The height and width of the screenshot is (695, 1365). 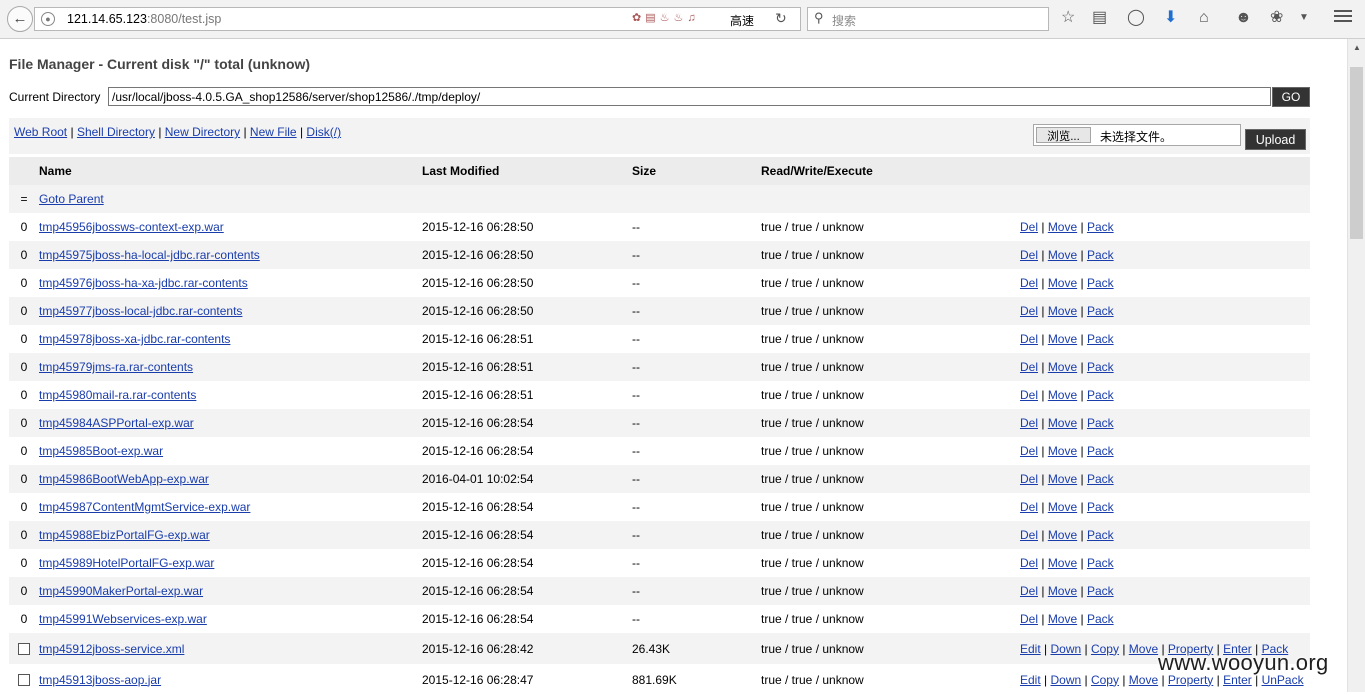 I want to click on edit-link: Edit, so click(x=1030, y=680).